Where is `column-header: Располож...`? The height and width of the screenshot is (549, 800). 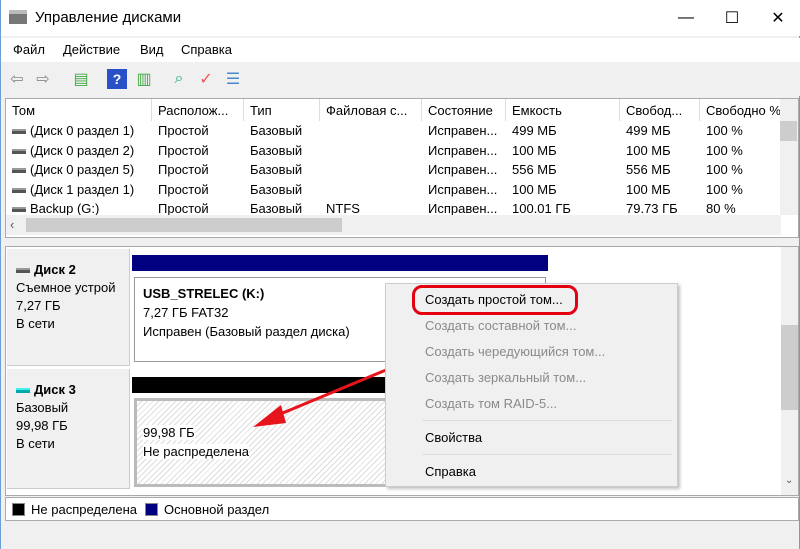
column-header: Располож... is located at coordinates (198, 110).